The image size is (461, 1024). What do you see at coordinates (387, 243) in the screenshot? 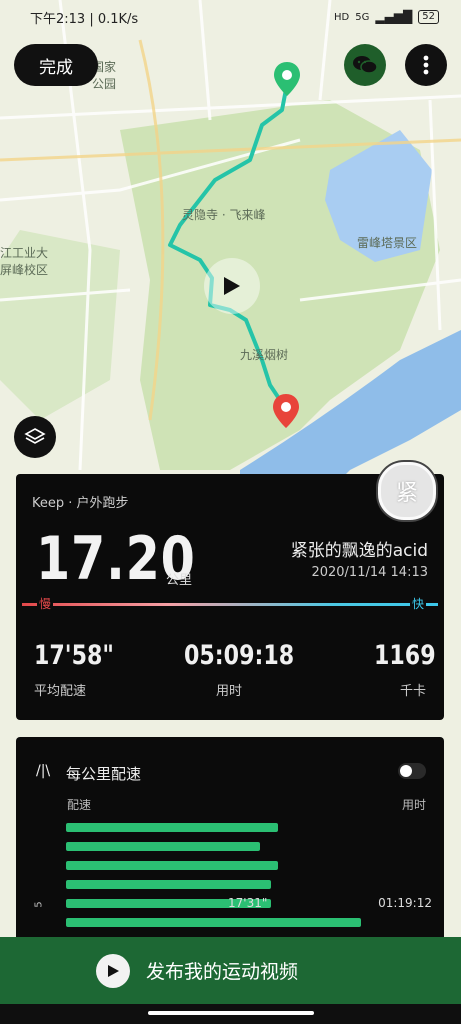
I see `map-label-leifeng: 雷峰塔景区` at bounding box center [387, 243].